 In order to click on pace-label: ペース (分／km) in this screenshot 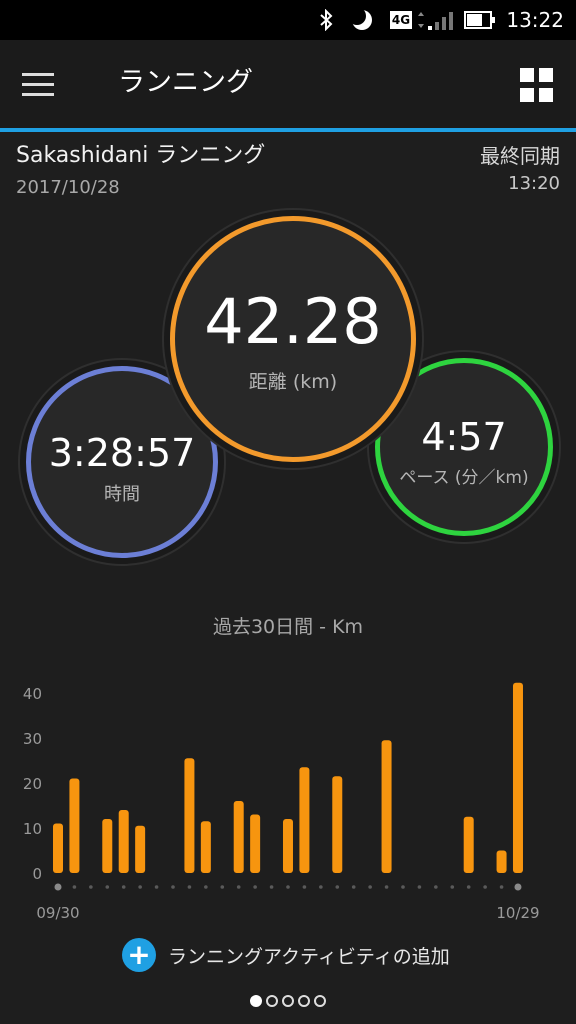, I will do `click(464, 477)`.